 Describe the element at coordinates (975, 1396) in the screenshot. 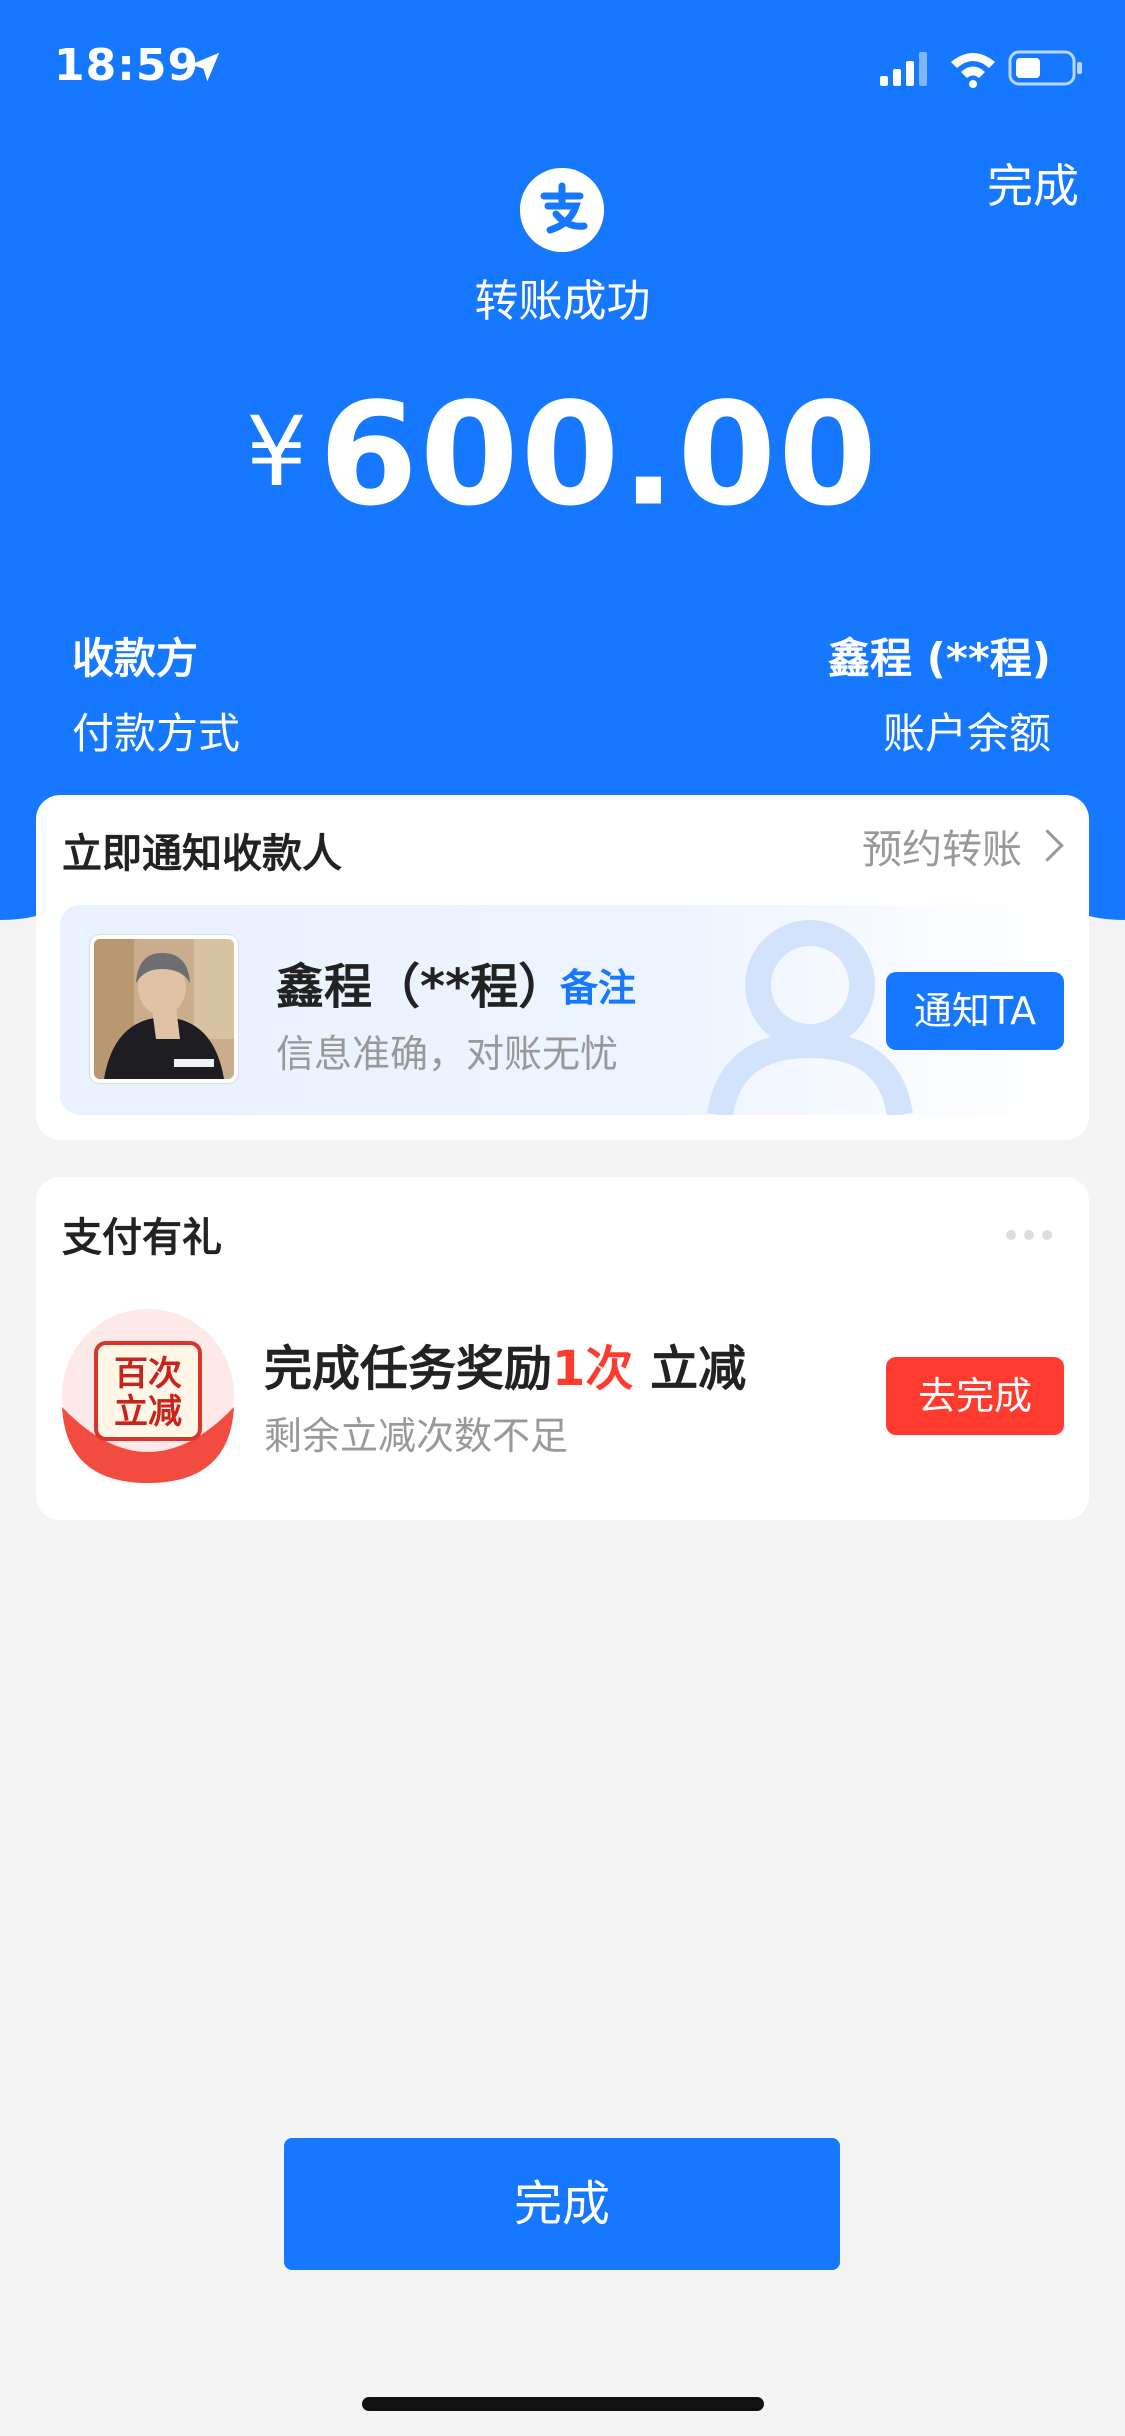

I see `go-complete-button: 去完成` at that location.